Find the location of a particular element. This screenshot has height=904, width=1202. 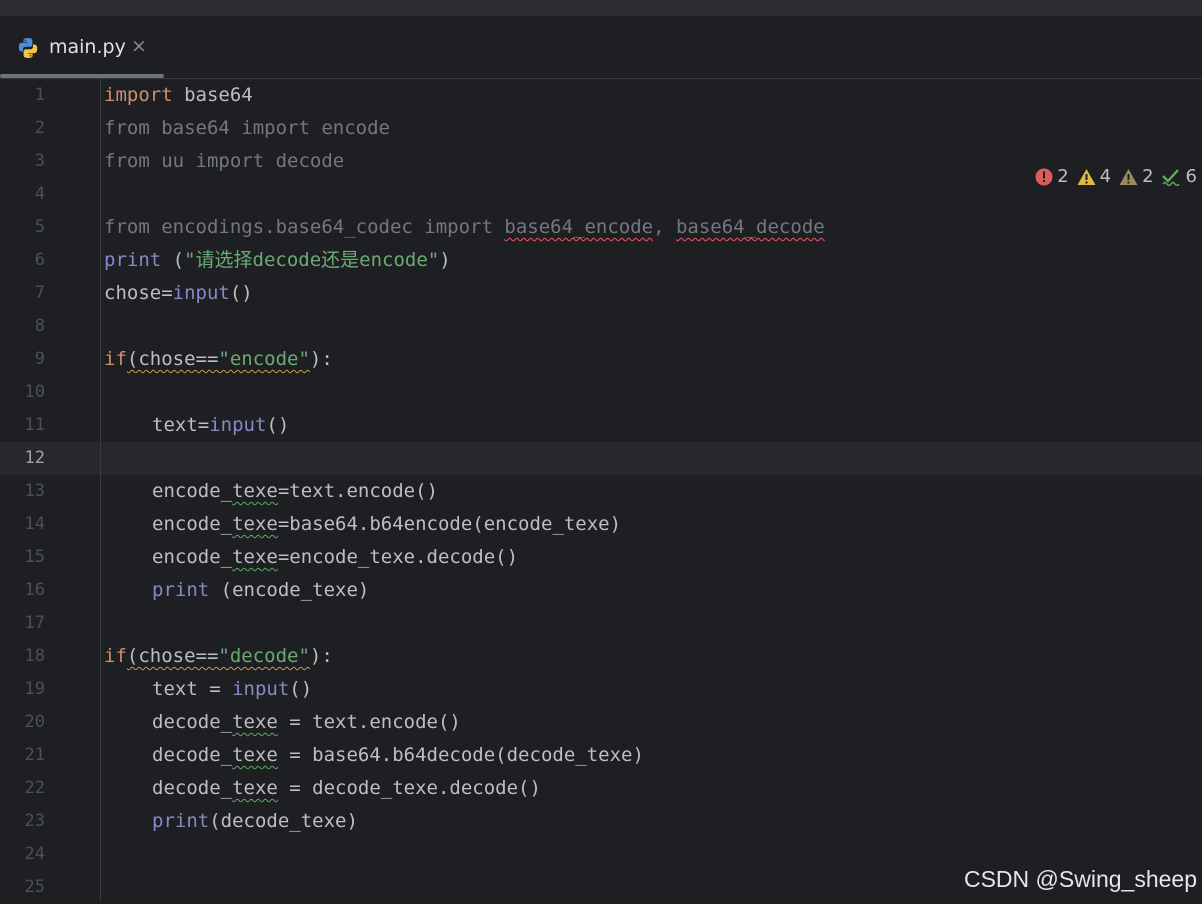

tab-main-py: main.py × is located at coordinates (82, 47).